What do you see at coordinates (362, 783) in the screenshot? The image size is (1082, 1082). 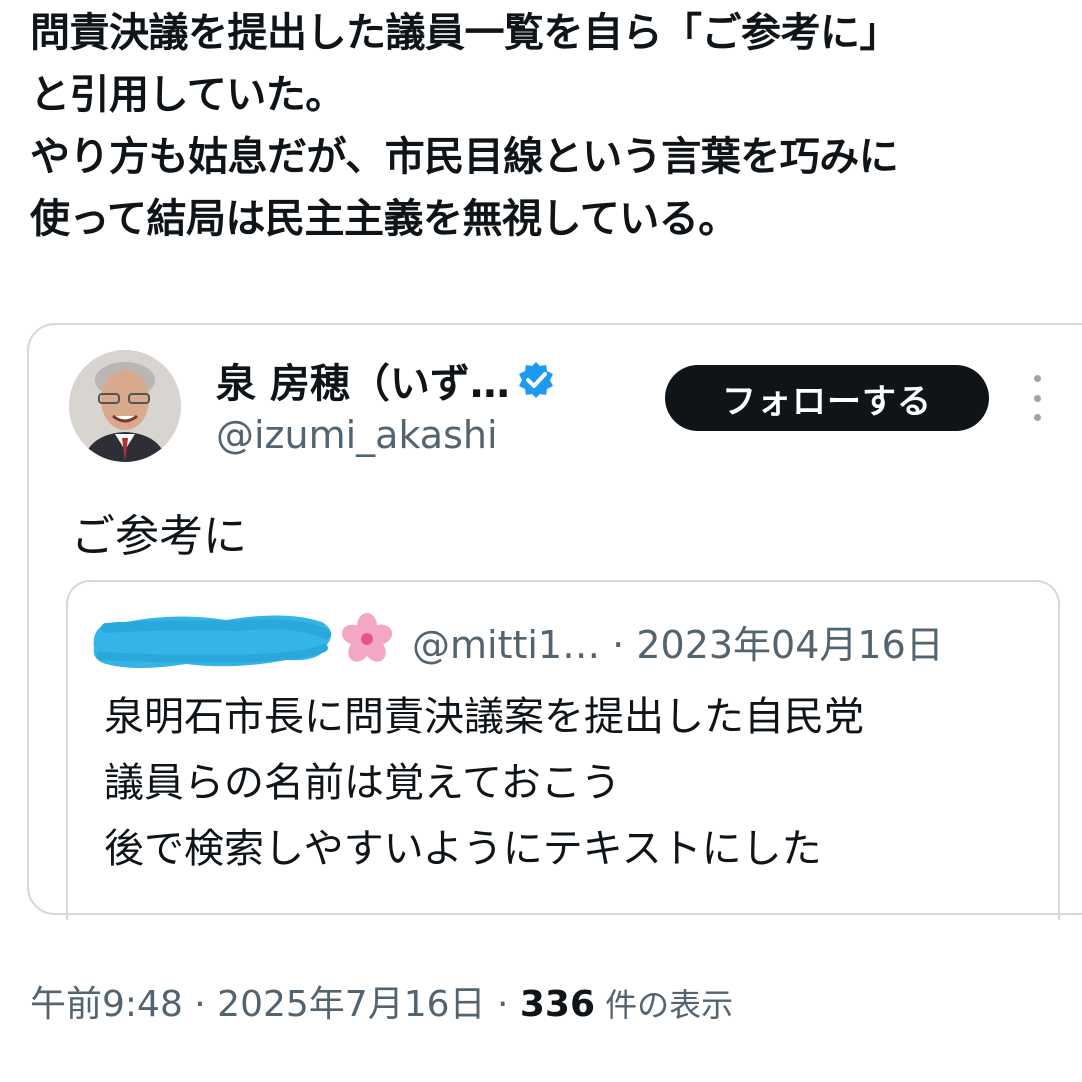 I see `nested-text-line: 議員らの名前は覚えておこう` at bounding box center [362, 783].